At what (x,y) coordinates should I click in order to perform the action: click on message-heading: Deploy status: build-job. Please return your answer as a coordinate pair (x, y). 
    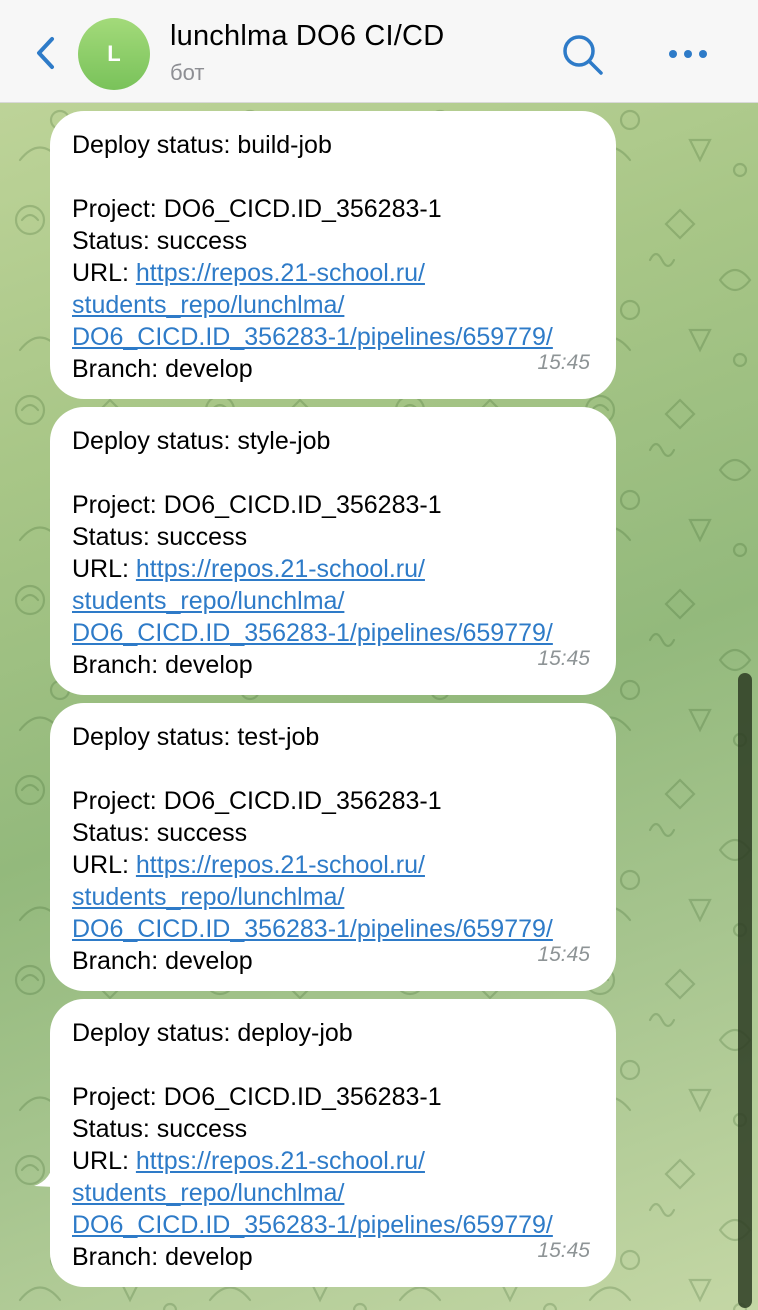
    Looking at the image, I should click on (202, 145).